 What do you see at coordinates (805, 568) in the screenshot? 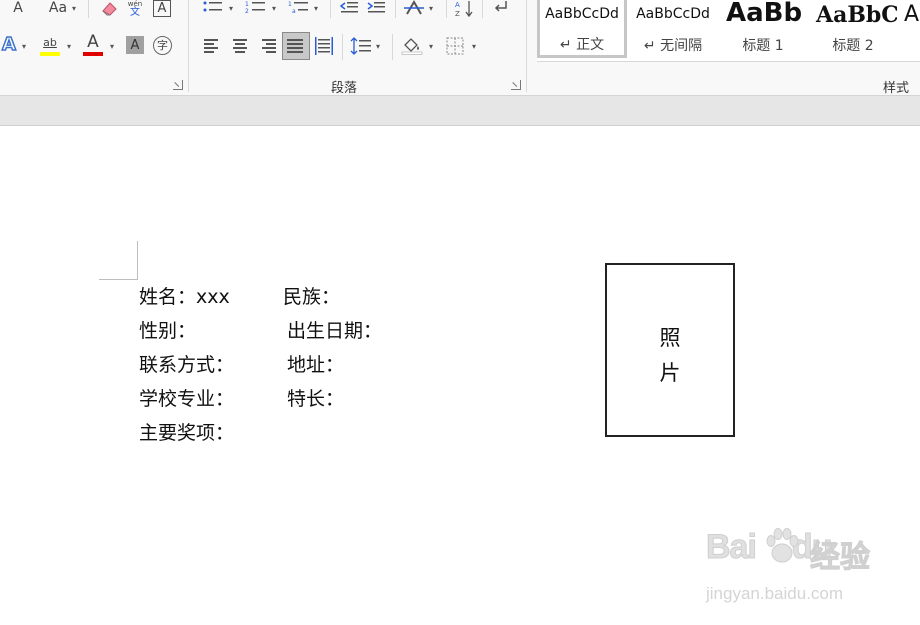
I see `baidu-jingyan-watermark: Bai du 经验 jingyan.baidu.com` at bounding box center [805, 568].